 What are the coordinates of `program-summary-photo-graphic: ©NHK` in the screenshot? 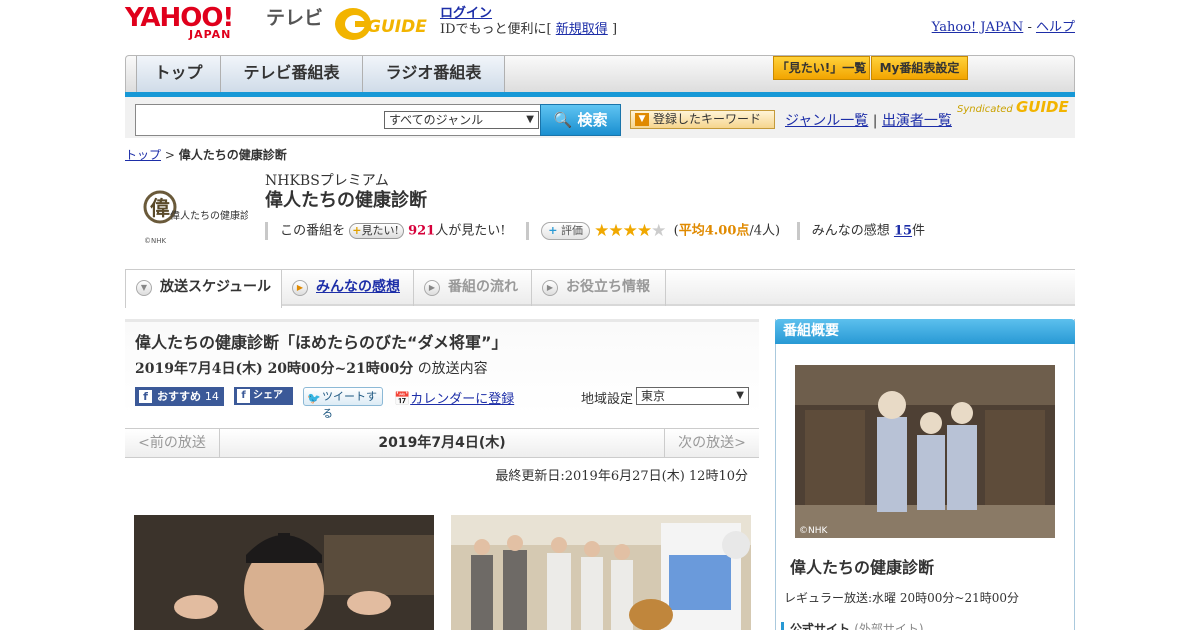 It's located at (925, 451).